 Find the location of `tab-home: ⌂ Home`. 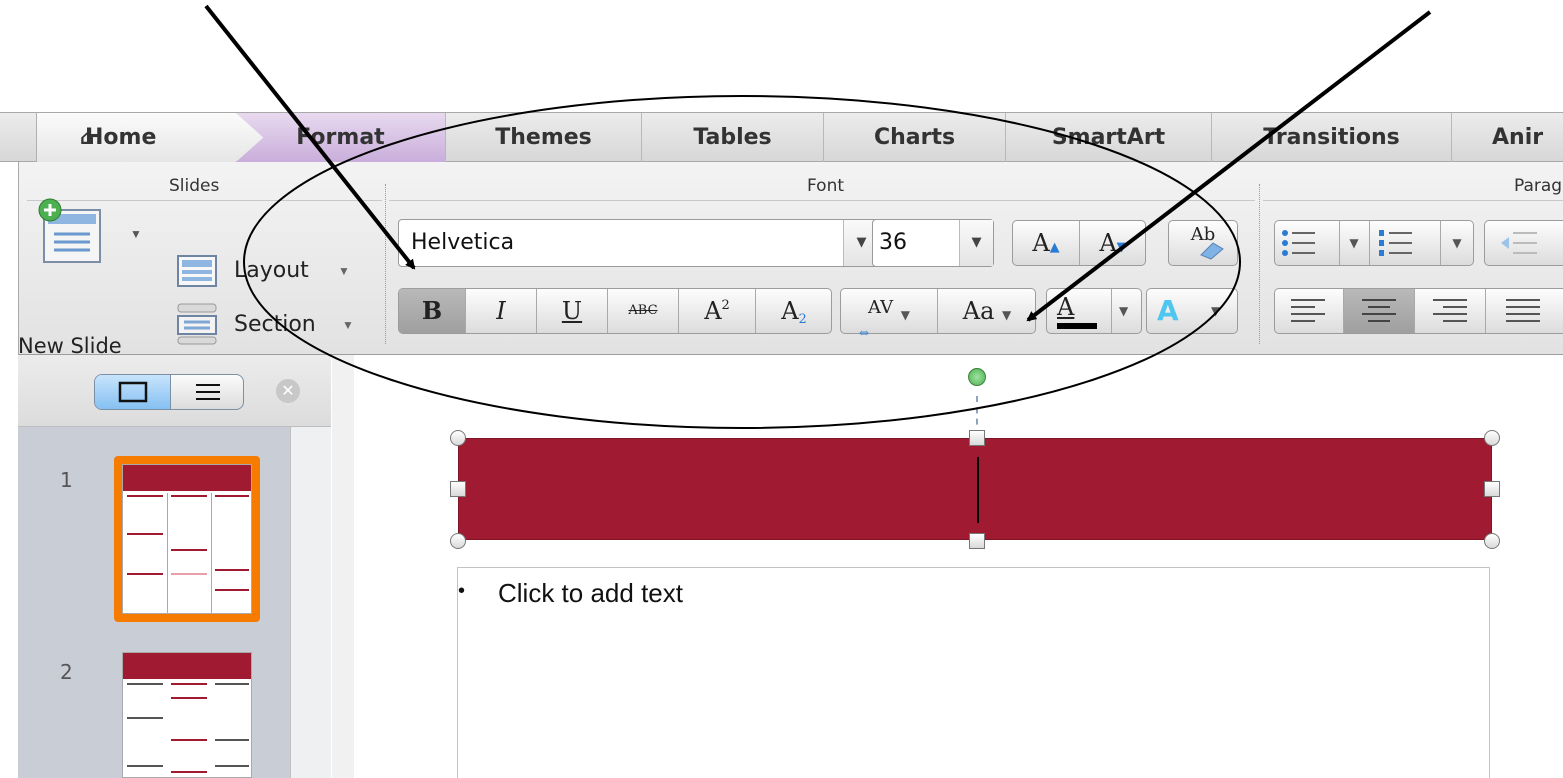

tab-home: ⌂ Home is located at coordinates (152, 137).